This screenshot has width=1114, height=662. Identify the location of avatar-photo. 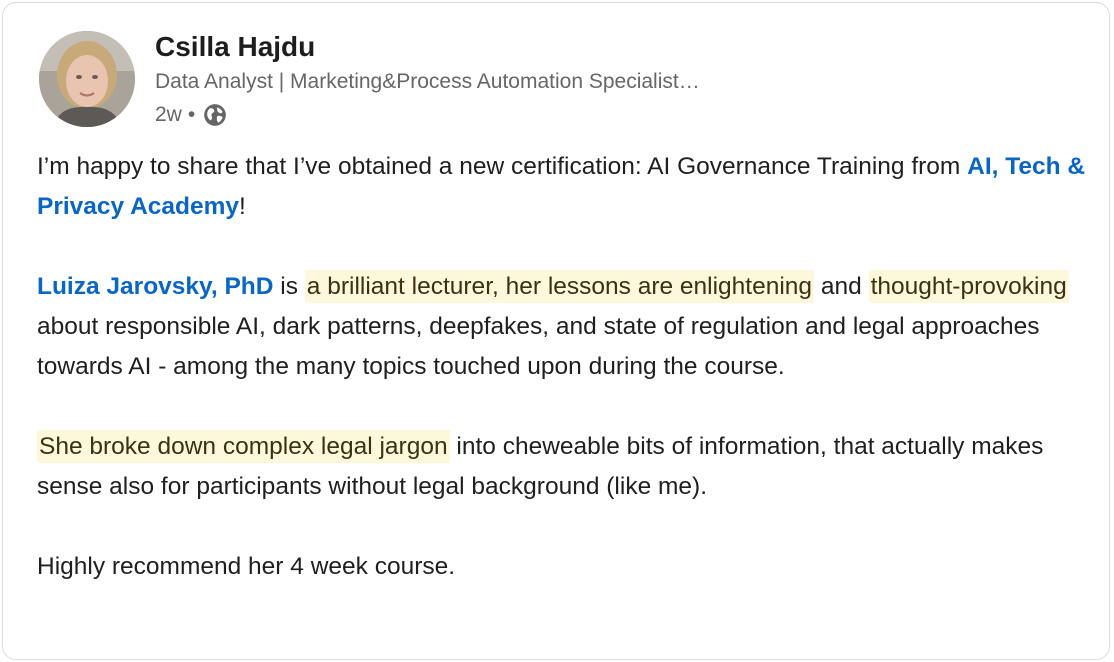
(87, 79).